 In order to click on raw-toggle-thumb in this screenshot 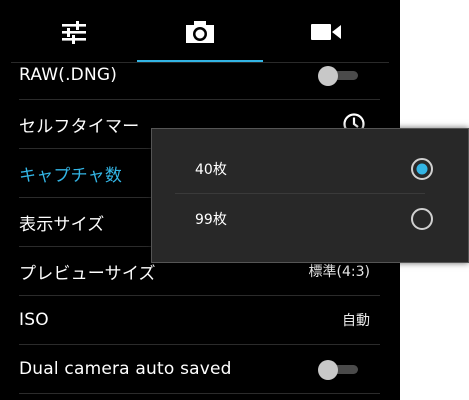, I will do `click(328, 76)`.